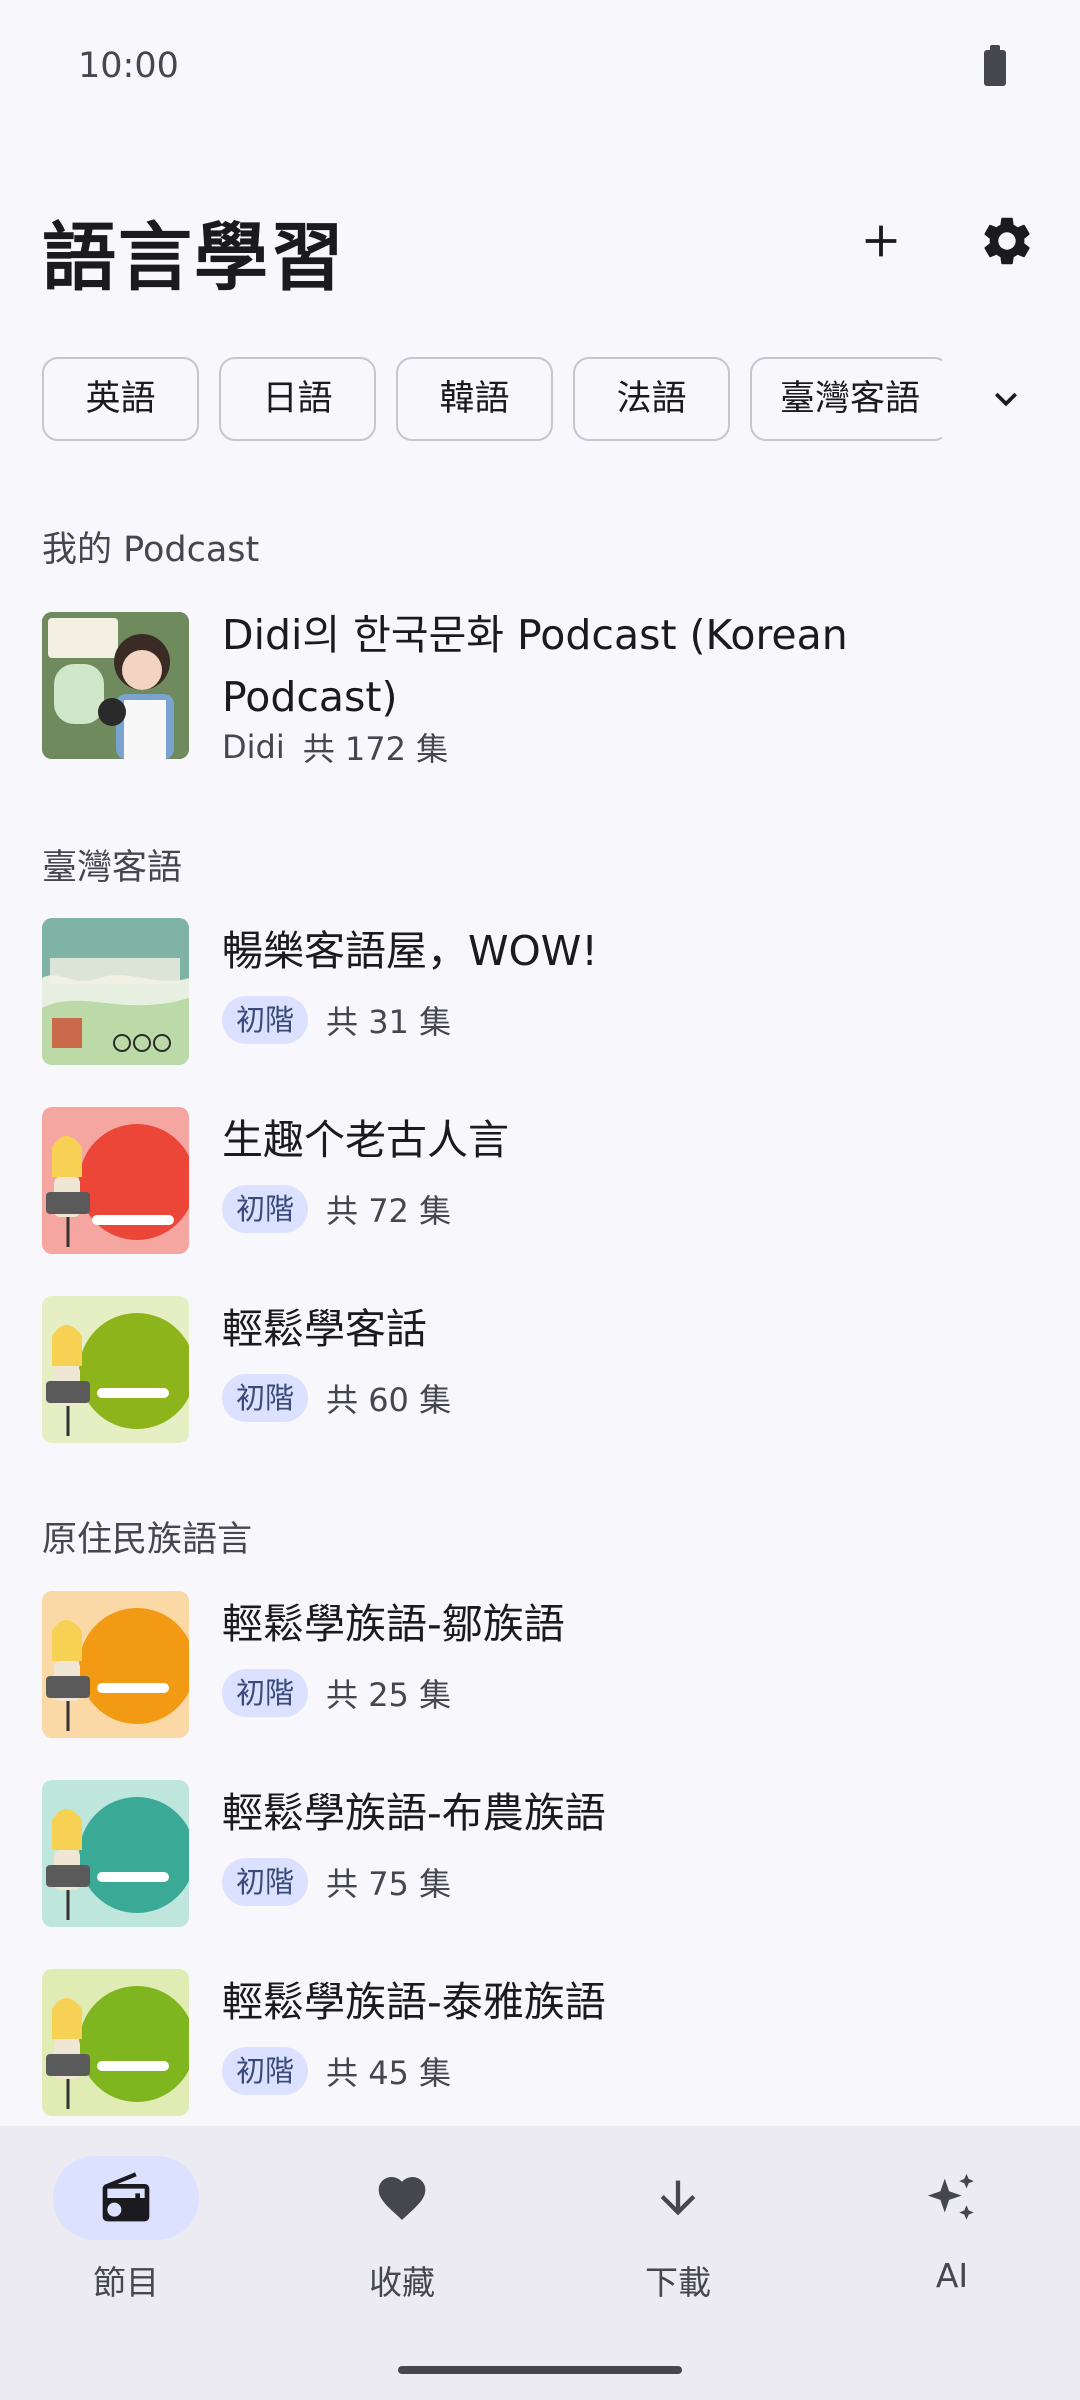 This screenshot has width=1080, height=2400. I want to click on chip-english: 英語, so click(120, 399).